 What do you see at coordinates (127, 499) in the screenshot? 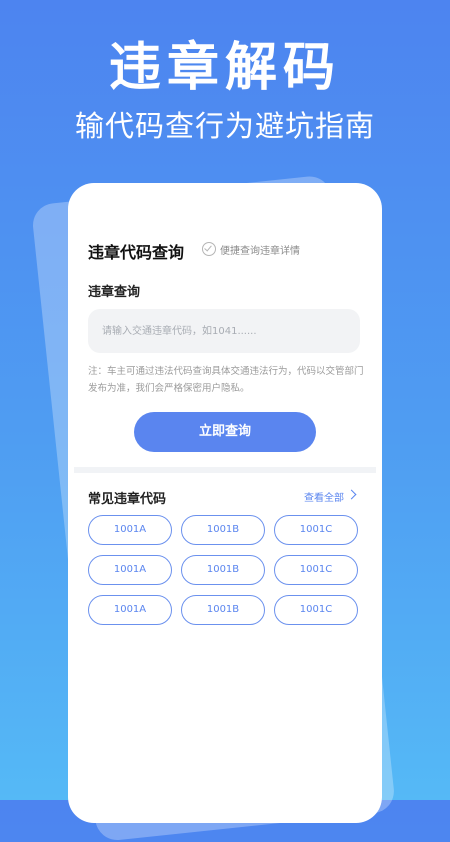
I see `common-codes-title: 常见违章代码` at bounding box center [127, 499].